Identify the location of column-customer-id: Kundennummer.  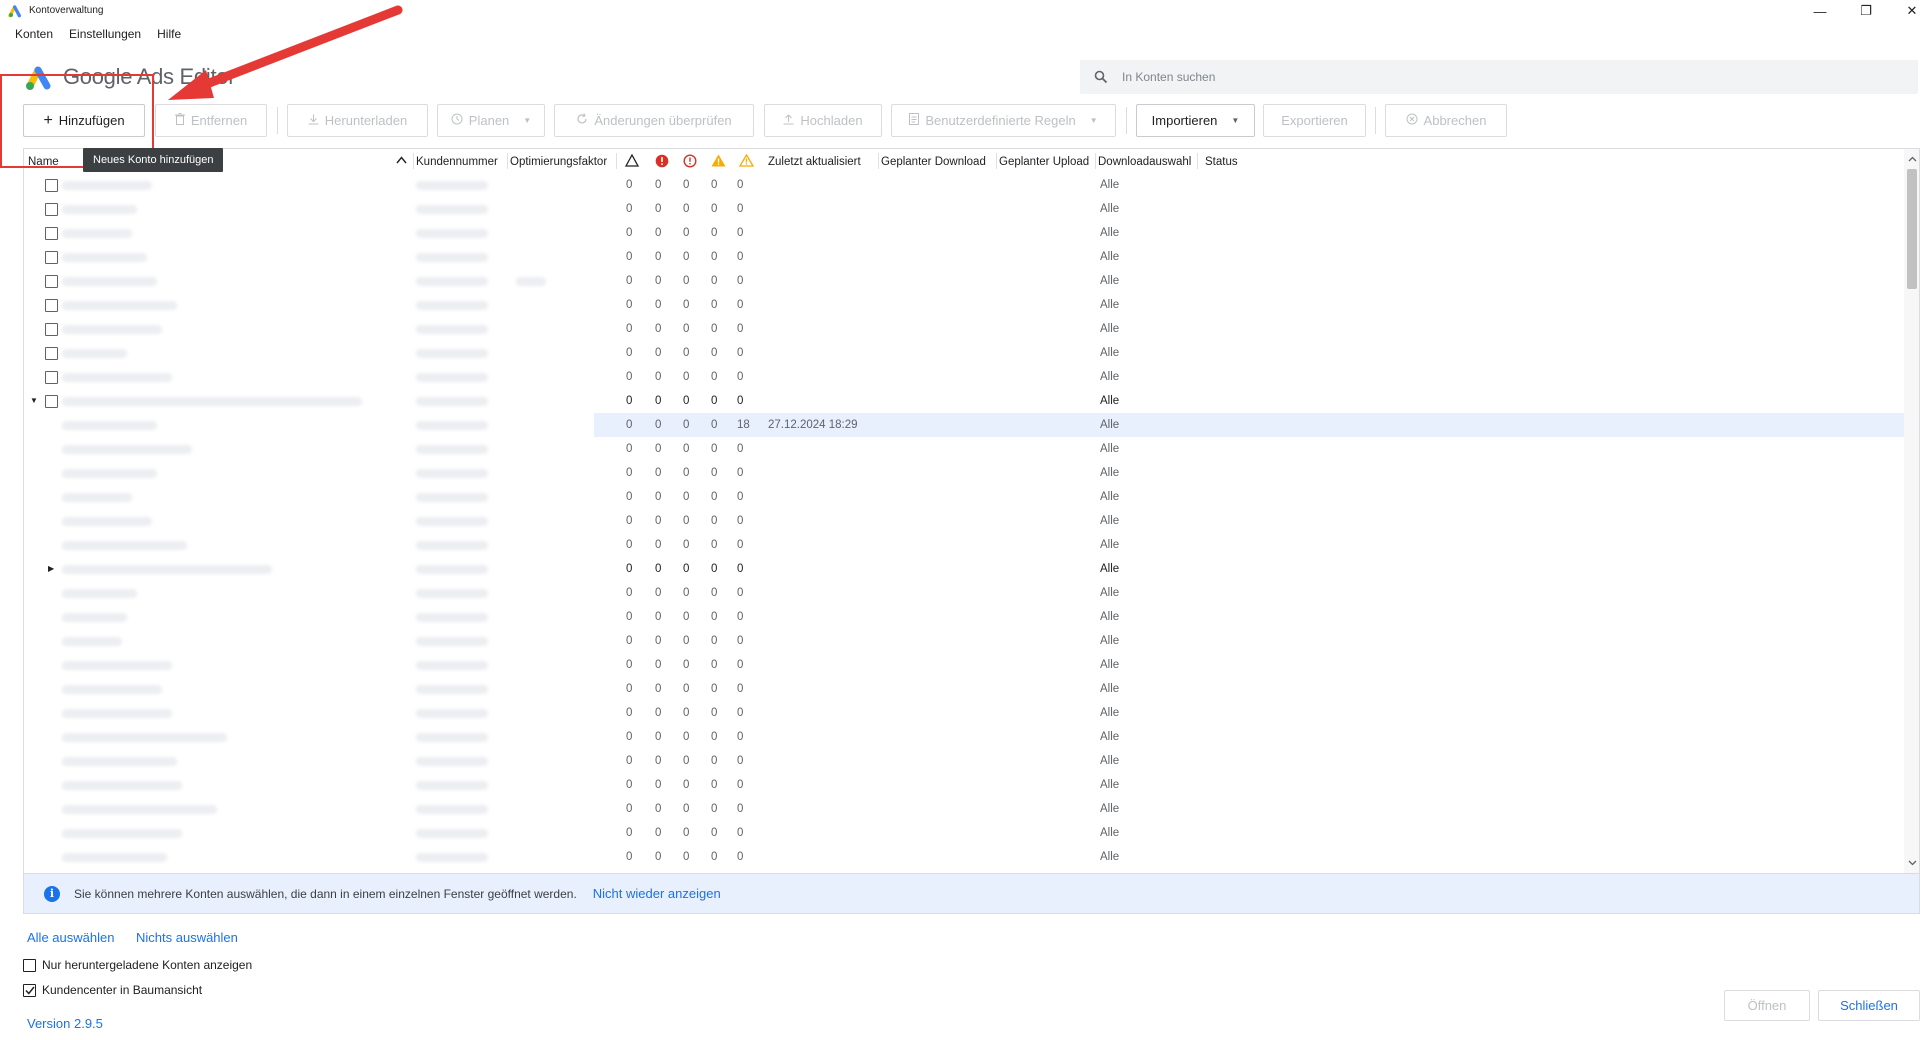
(457, 161).